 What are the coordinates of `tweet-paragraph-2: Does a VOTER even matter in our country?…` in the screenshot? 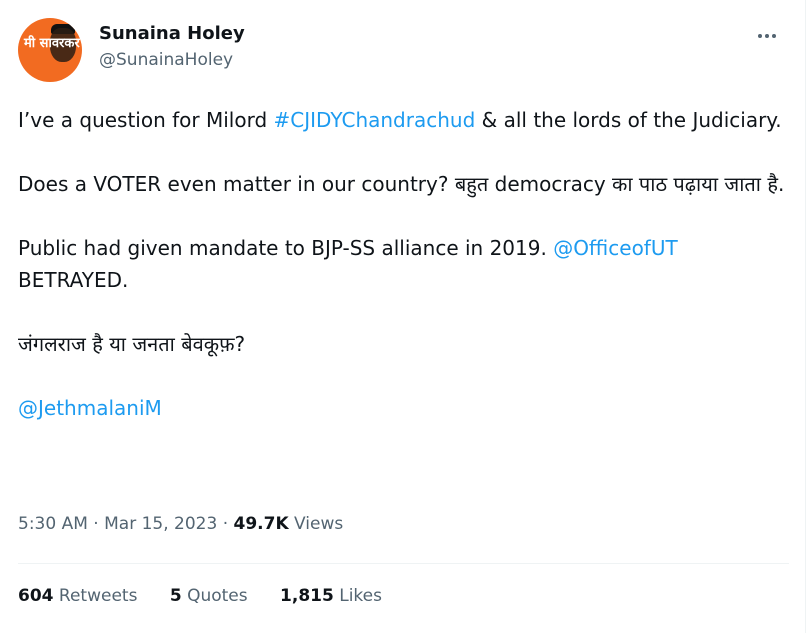 It's located at (401, 184).